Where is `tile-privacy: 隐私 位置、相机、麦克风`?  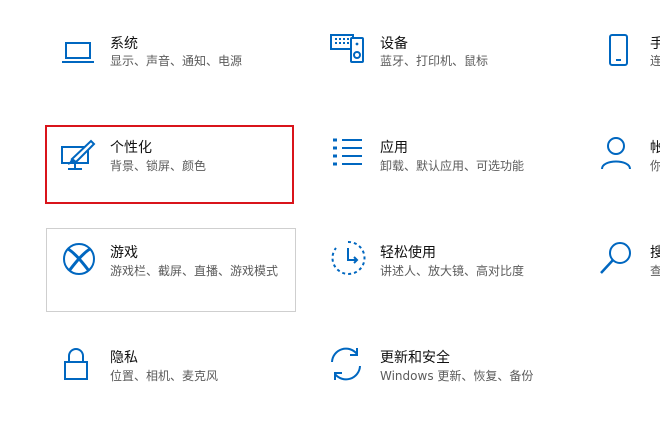
tile-privacy: 隐私 位置、相机、麦克风 is located at coordinates (172, 375).